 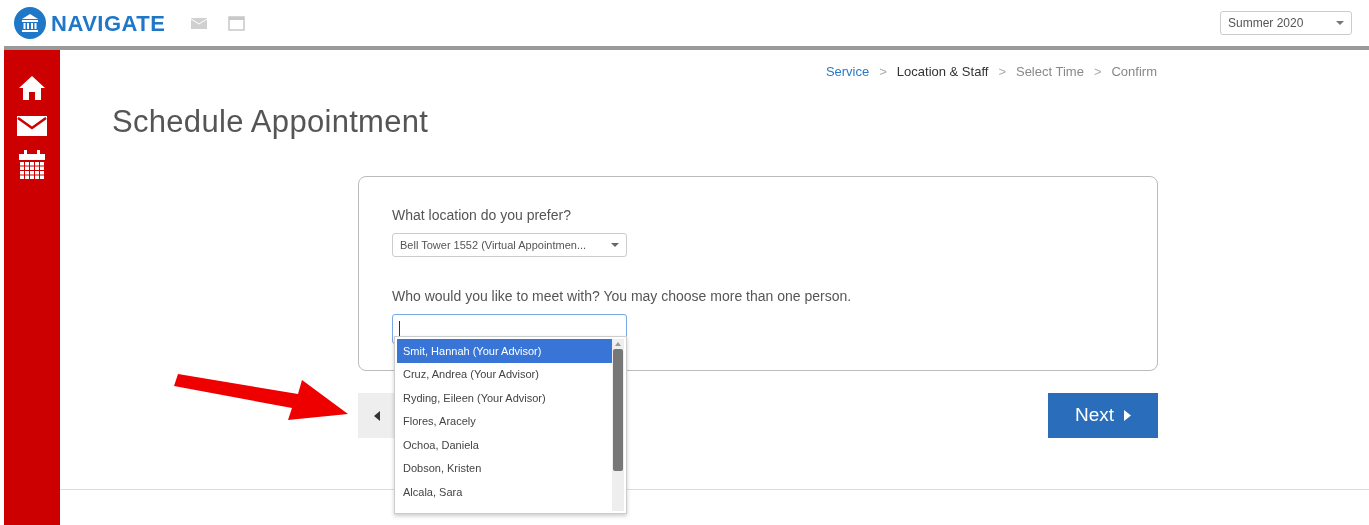 I want to click on breadcrumb-step: Select Time, so click(x=1049, y=72).